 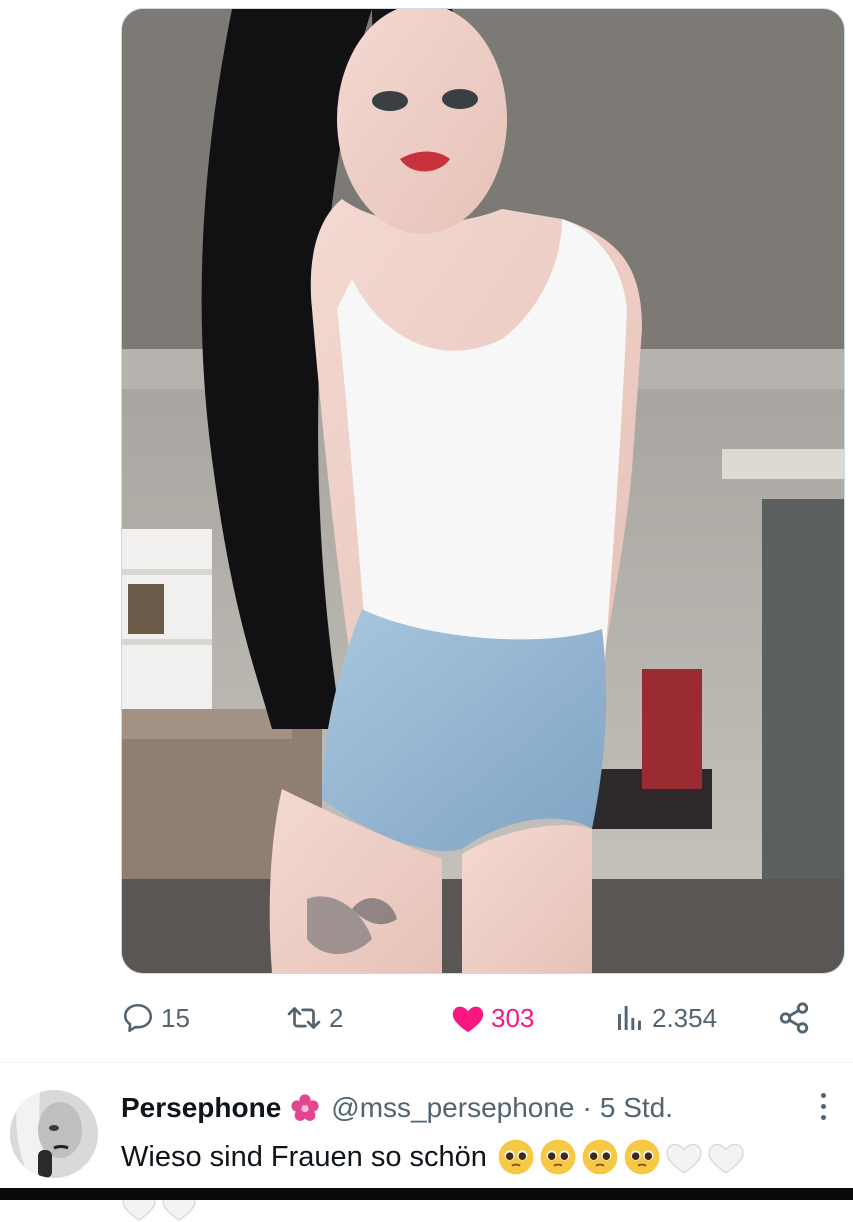 I want to click on heart-icon, so click(x=468, y=1018).